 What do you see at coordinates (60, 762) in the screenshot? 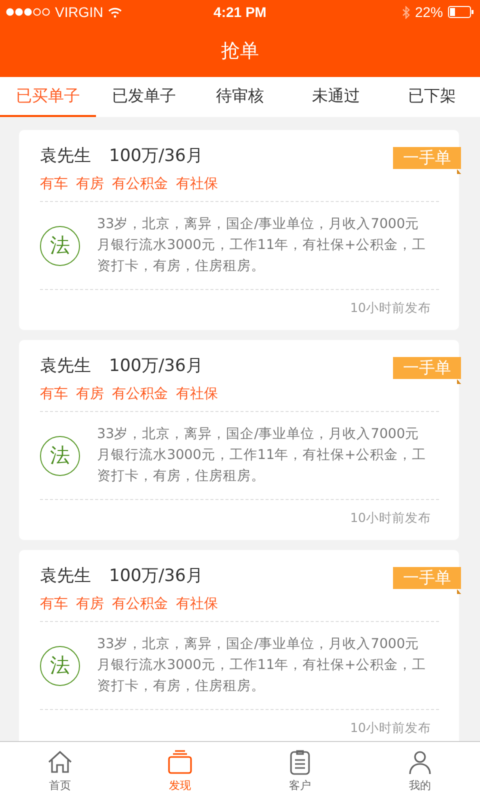
I see `home-icon` at bounding box center [60, 762].